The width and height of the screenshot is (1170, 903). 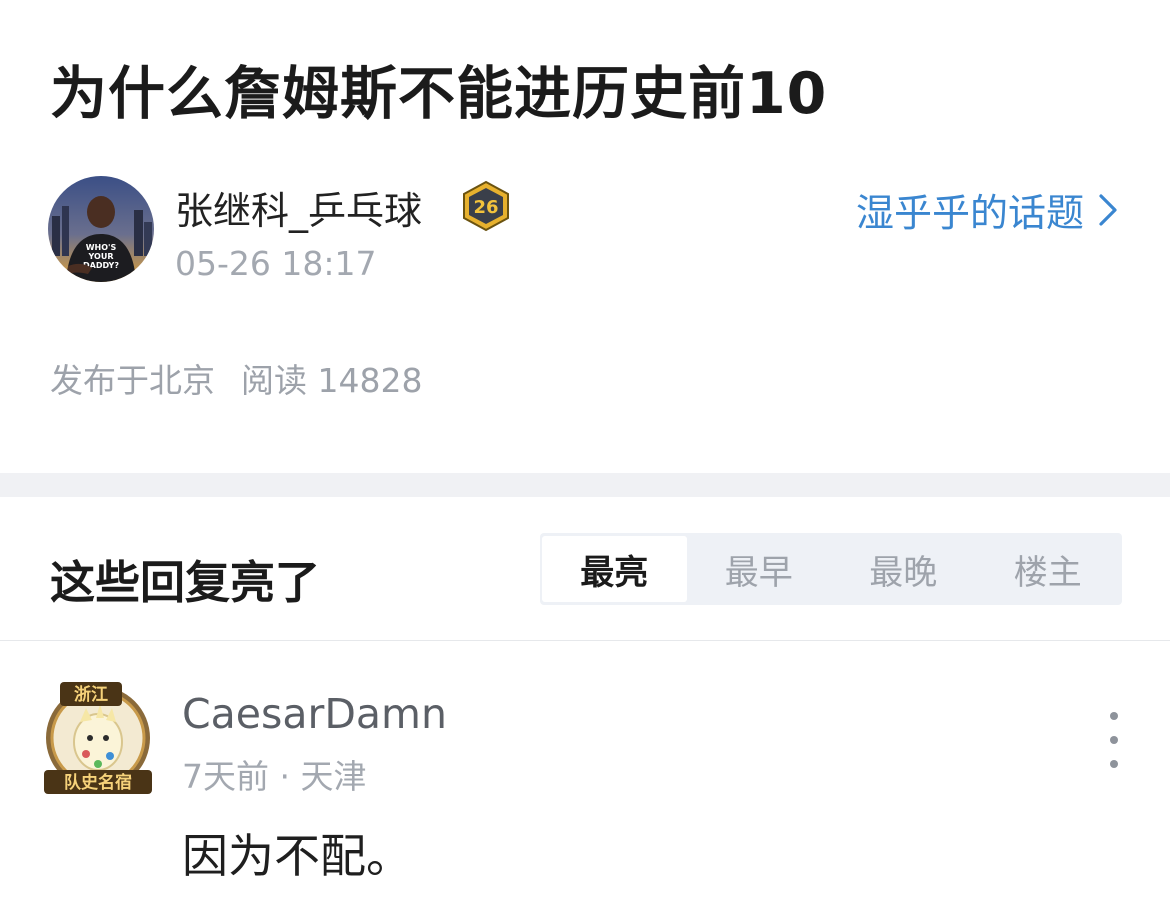 I want to click on comment-meta: 7天前 · 天津, so click(x=274, y=776).